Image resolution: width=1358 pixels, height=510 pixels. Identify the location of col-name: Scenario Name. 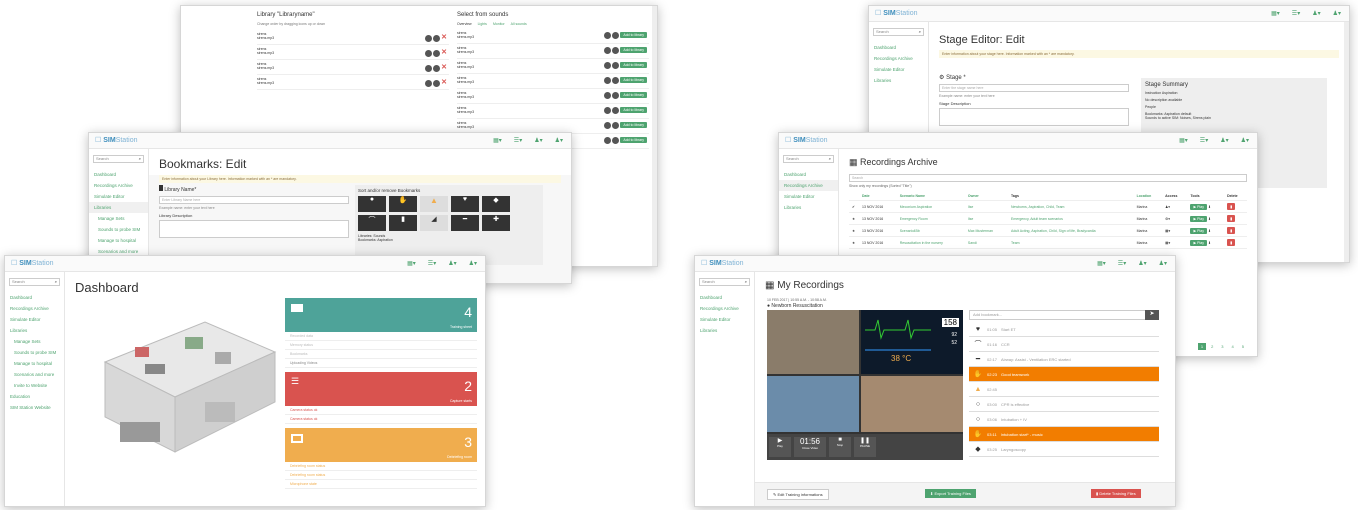
(930, 196).